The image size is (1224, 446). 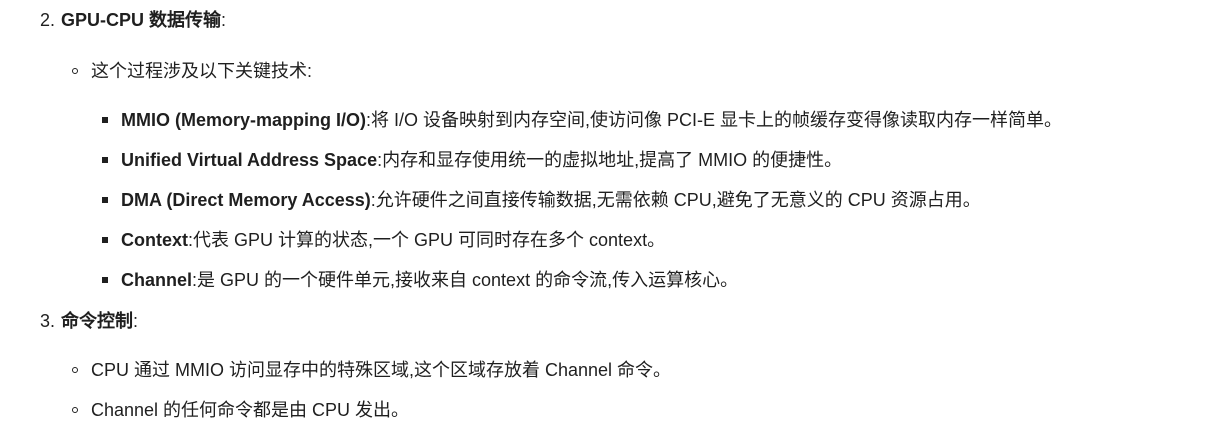 What do you see at coordinates (250, 410) in the screenshot?
I see `list-item: Channel 的任何命令都是由 CPU 发出。` at bounding box center [250, 410].